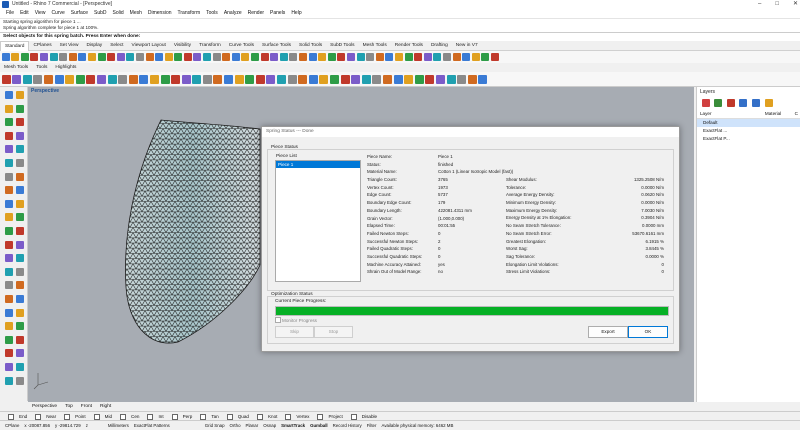 This screenshot has width=800, height=430. What do you see at coordinates (116, 45) in the screenshot?
I see `tab-select: Select` at bounding box center [116, 45].